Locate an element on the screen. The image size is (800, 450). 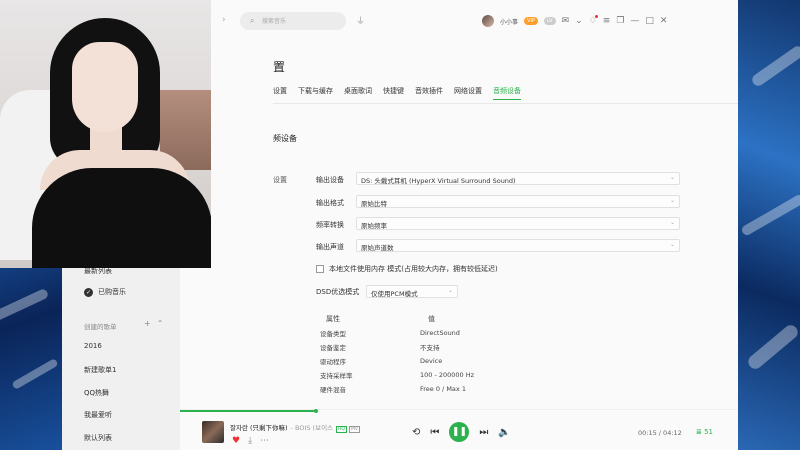
sidebar-item-playlist: 新建歌单1 is located at coordinates (100, 370).